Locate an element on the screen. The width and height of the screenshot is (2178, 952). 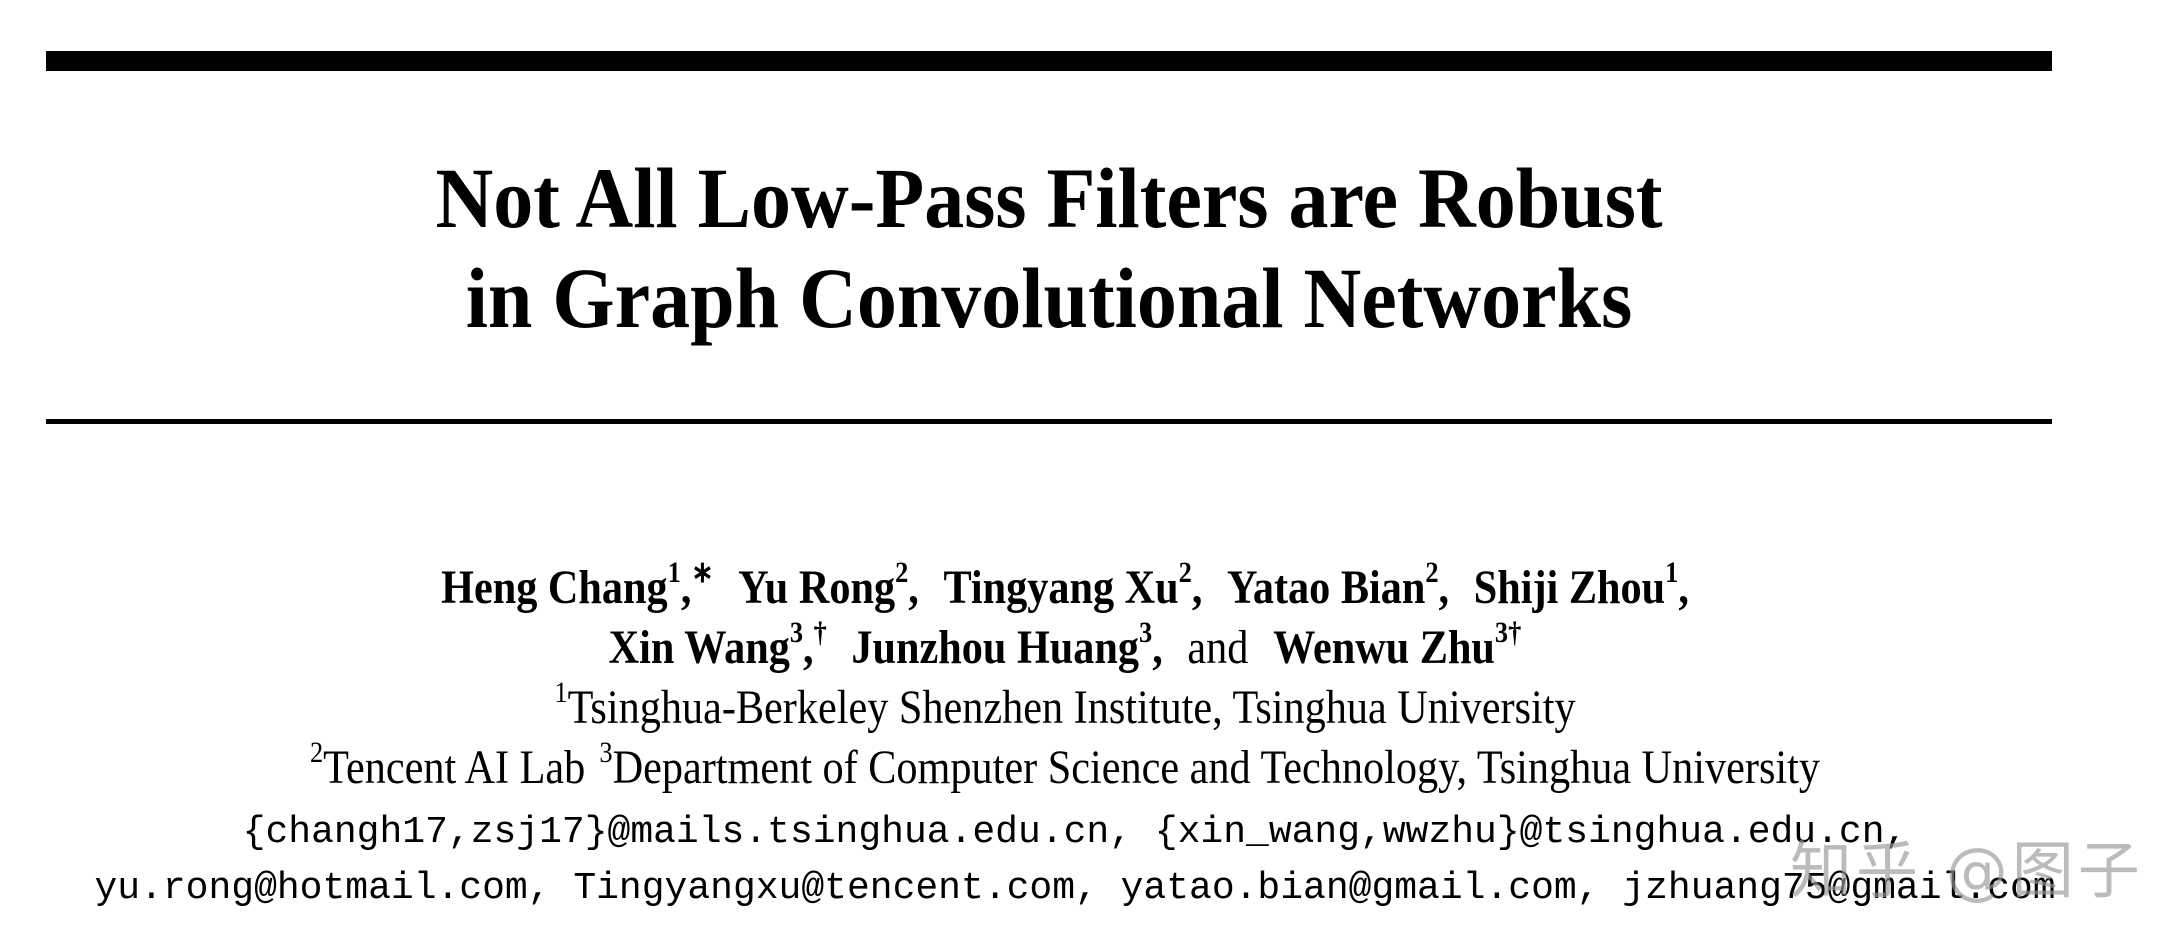
author: Wenwu Zhu3† is located at coordinates (1397, 645).